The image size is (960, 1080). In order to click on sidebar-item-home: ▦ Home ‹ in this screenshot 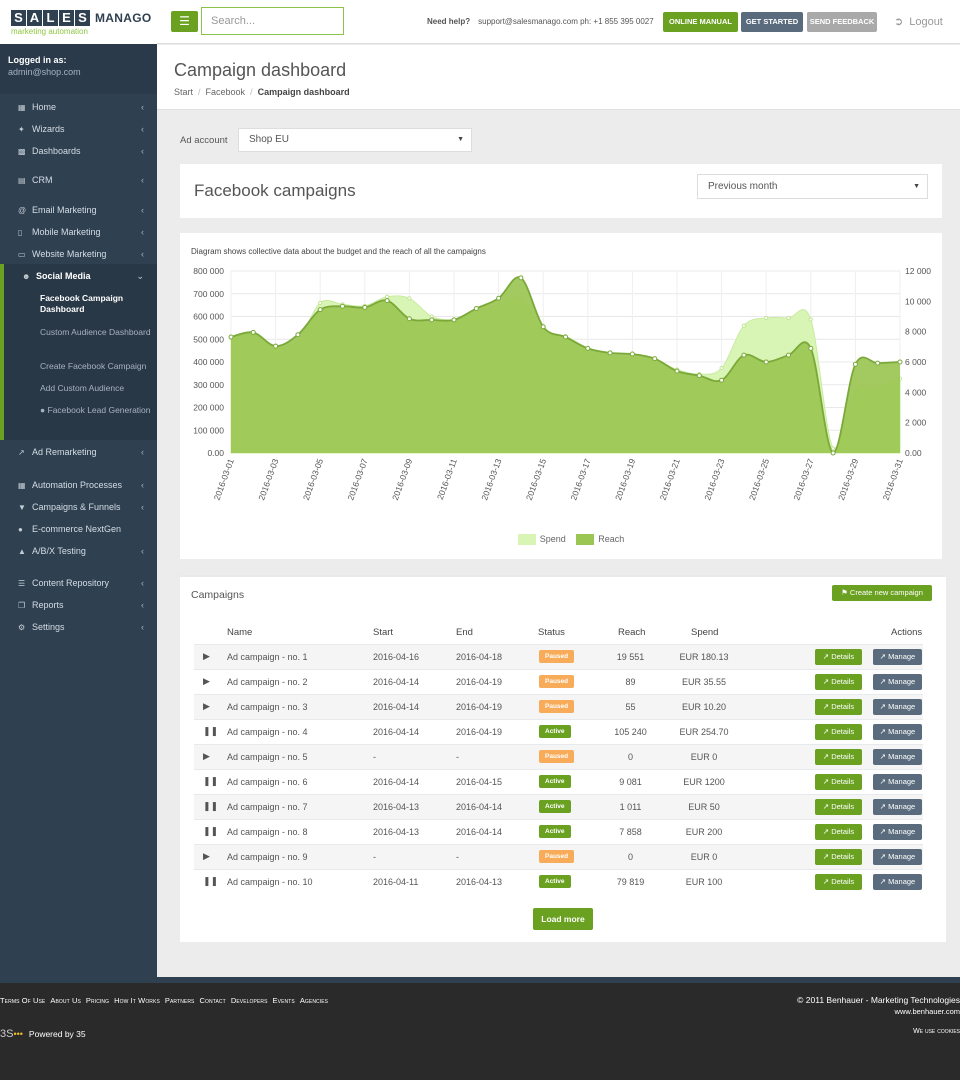, I will do `click(78, 107)`.